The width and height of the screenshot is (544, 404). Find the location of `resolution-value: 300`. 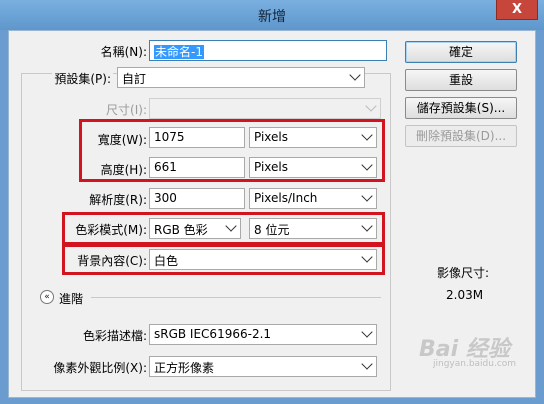

resolution-value: 300 is located at coordinates (165, 198).